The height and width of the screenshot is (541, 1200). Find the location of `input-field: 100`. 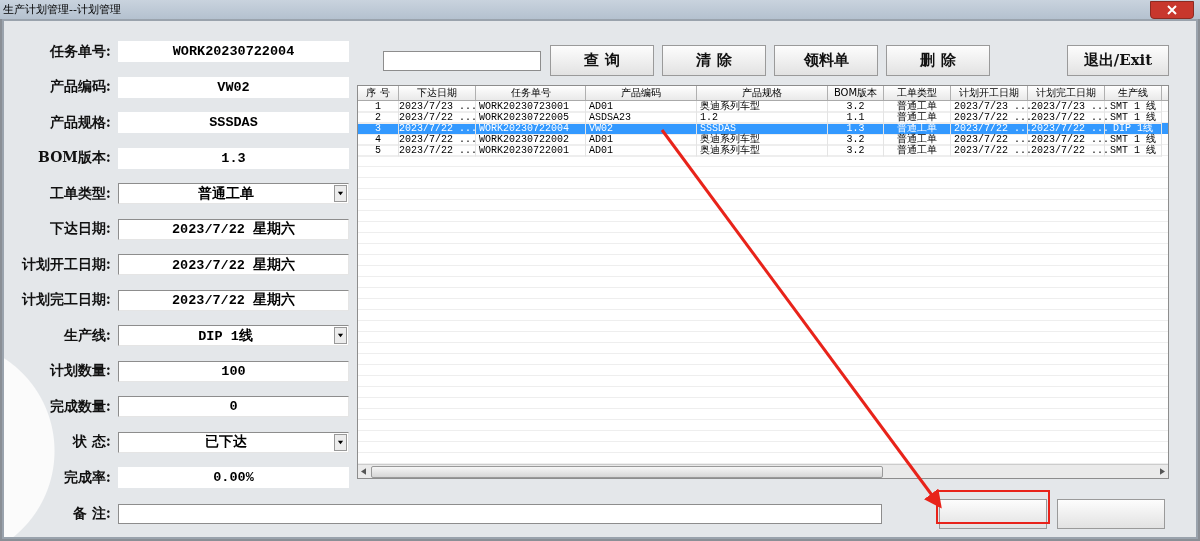

input-field: 100 is located at coordinates (233, 371).